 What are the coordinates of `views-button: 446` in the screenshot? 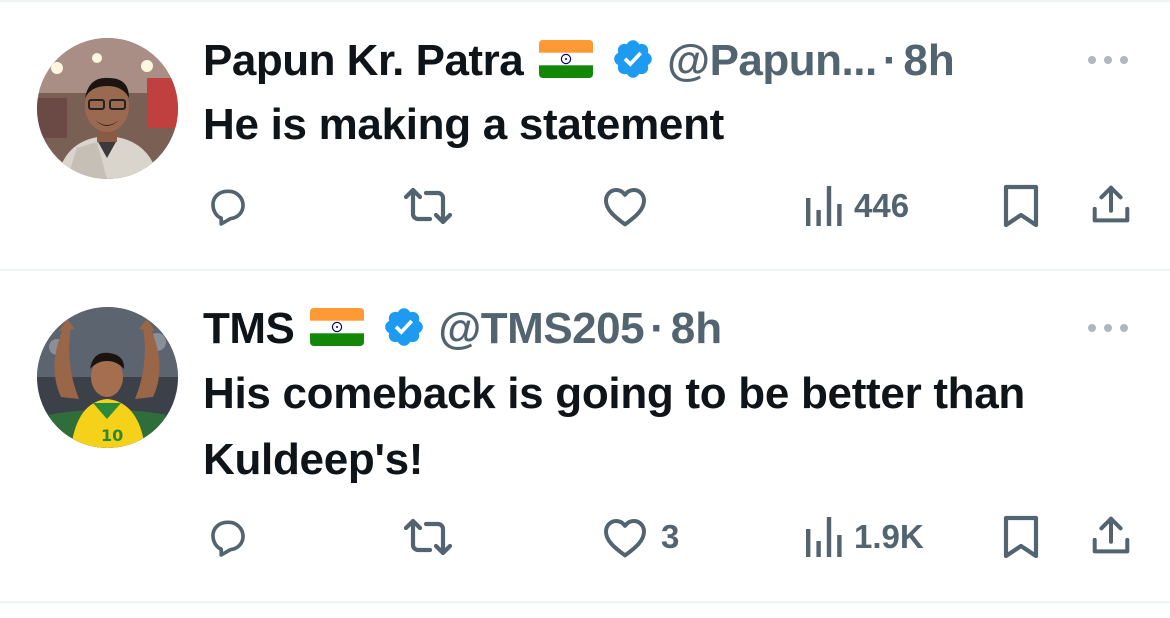 It's located at (856, 206).